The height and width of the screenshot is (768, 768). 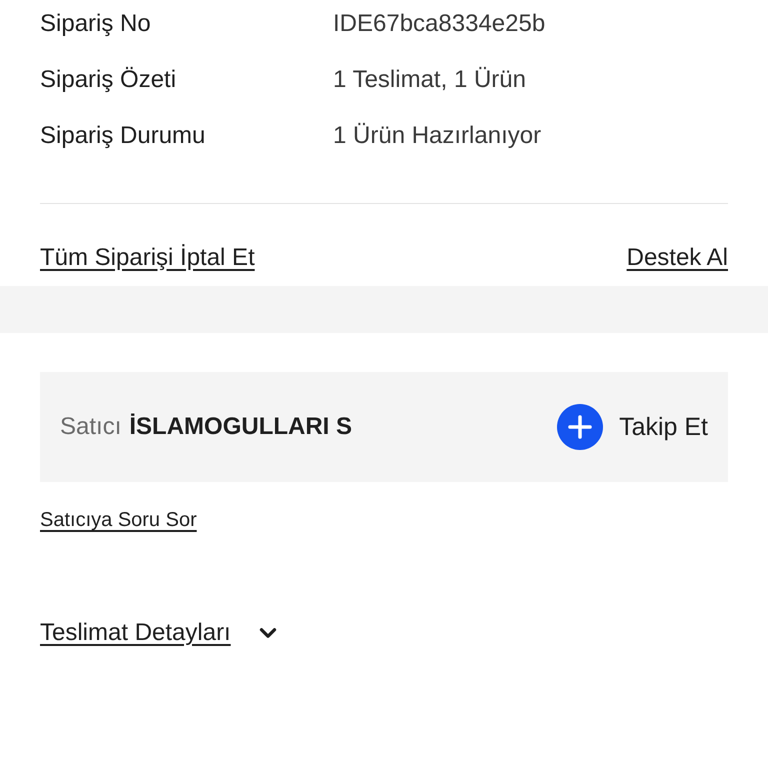 I want to click on field-label: Sipariş Durumu, so click(x=123, y=136).